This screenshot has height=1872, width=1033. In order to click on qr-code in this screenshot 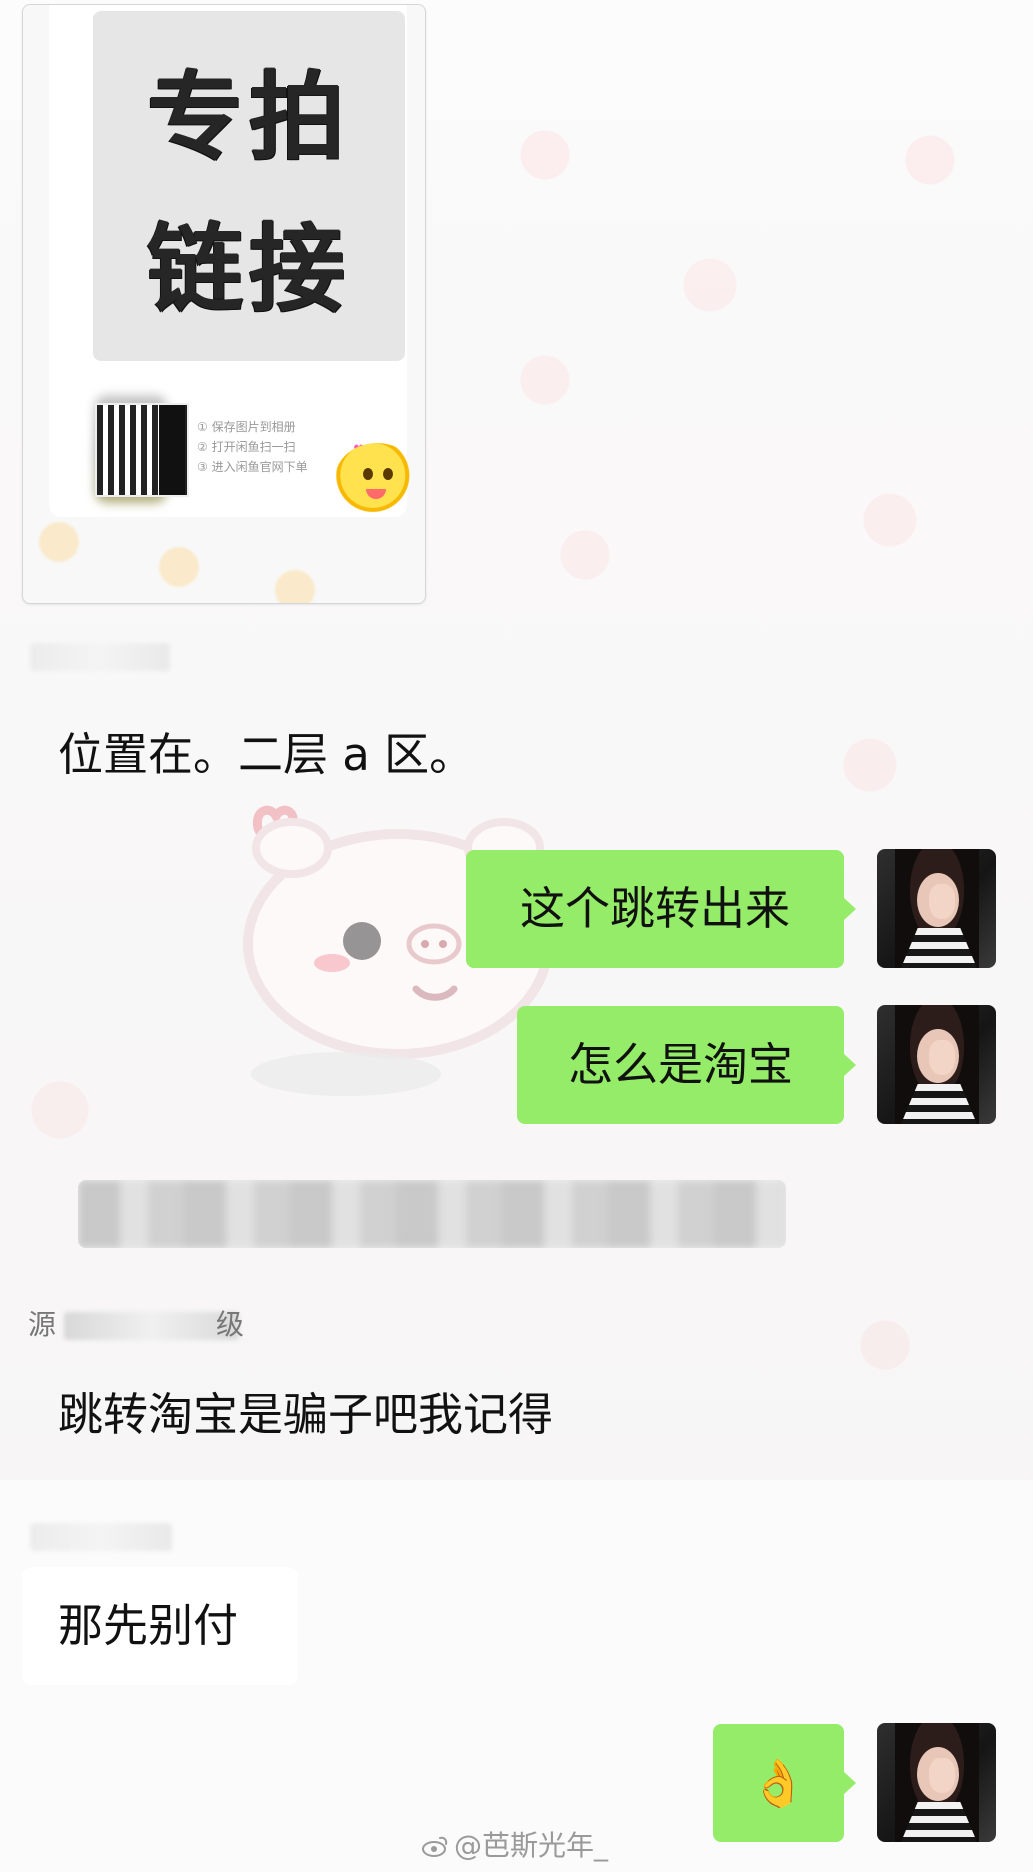, I will do `click(142, 450)`.